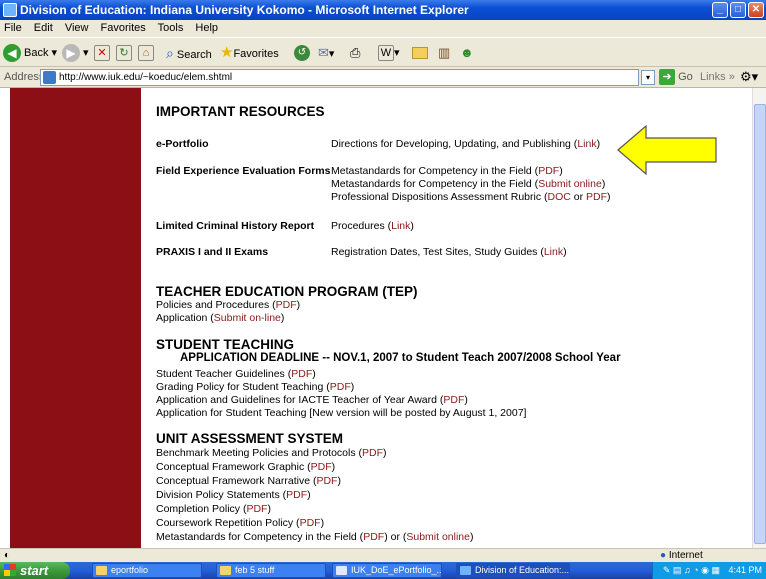 This screenshot has height=579, width=766. I want to click on resource-label-eportfolio: e-Portfolio, so click(182, 144).